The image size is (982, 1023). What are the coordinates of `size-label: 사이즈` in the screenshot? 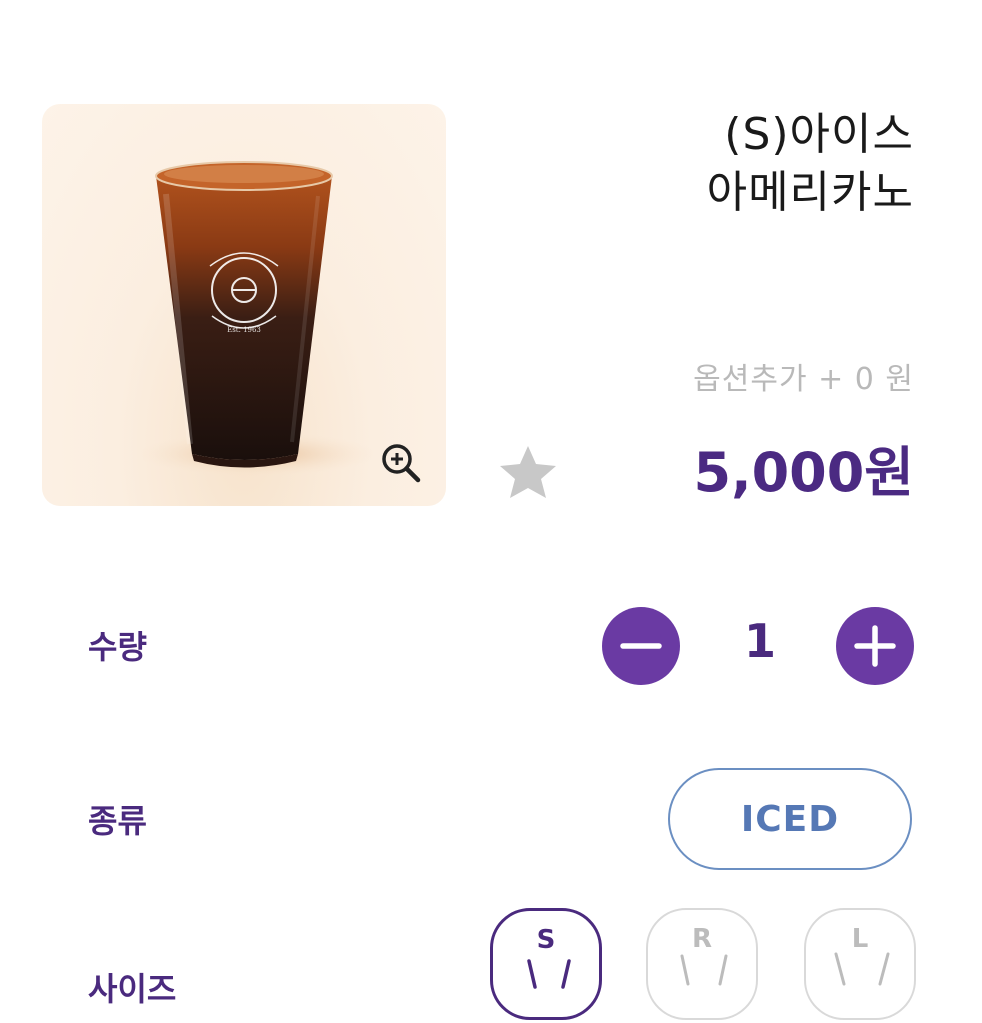 It's located at (132, 989).